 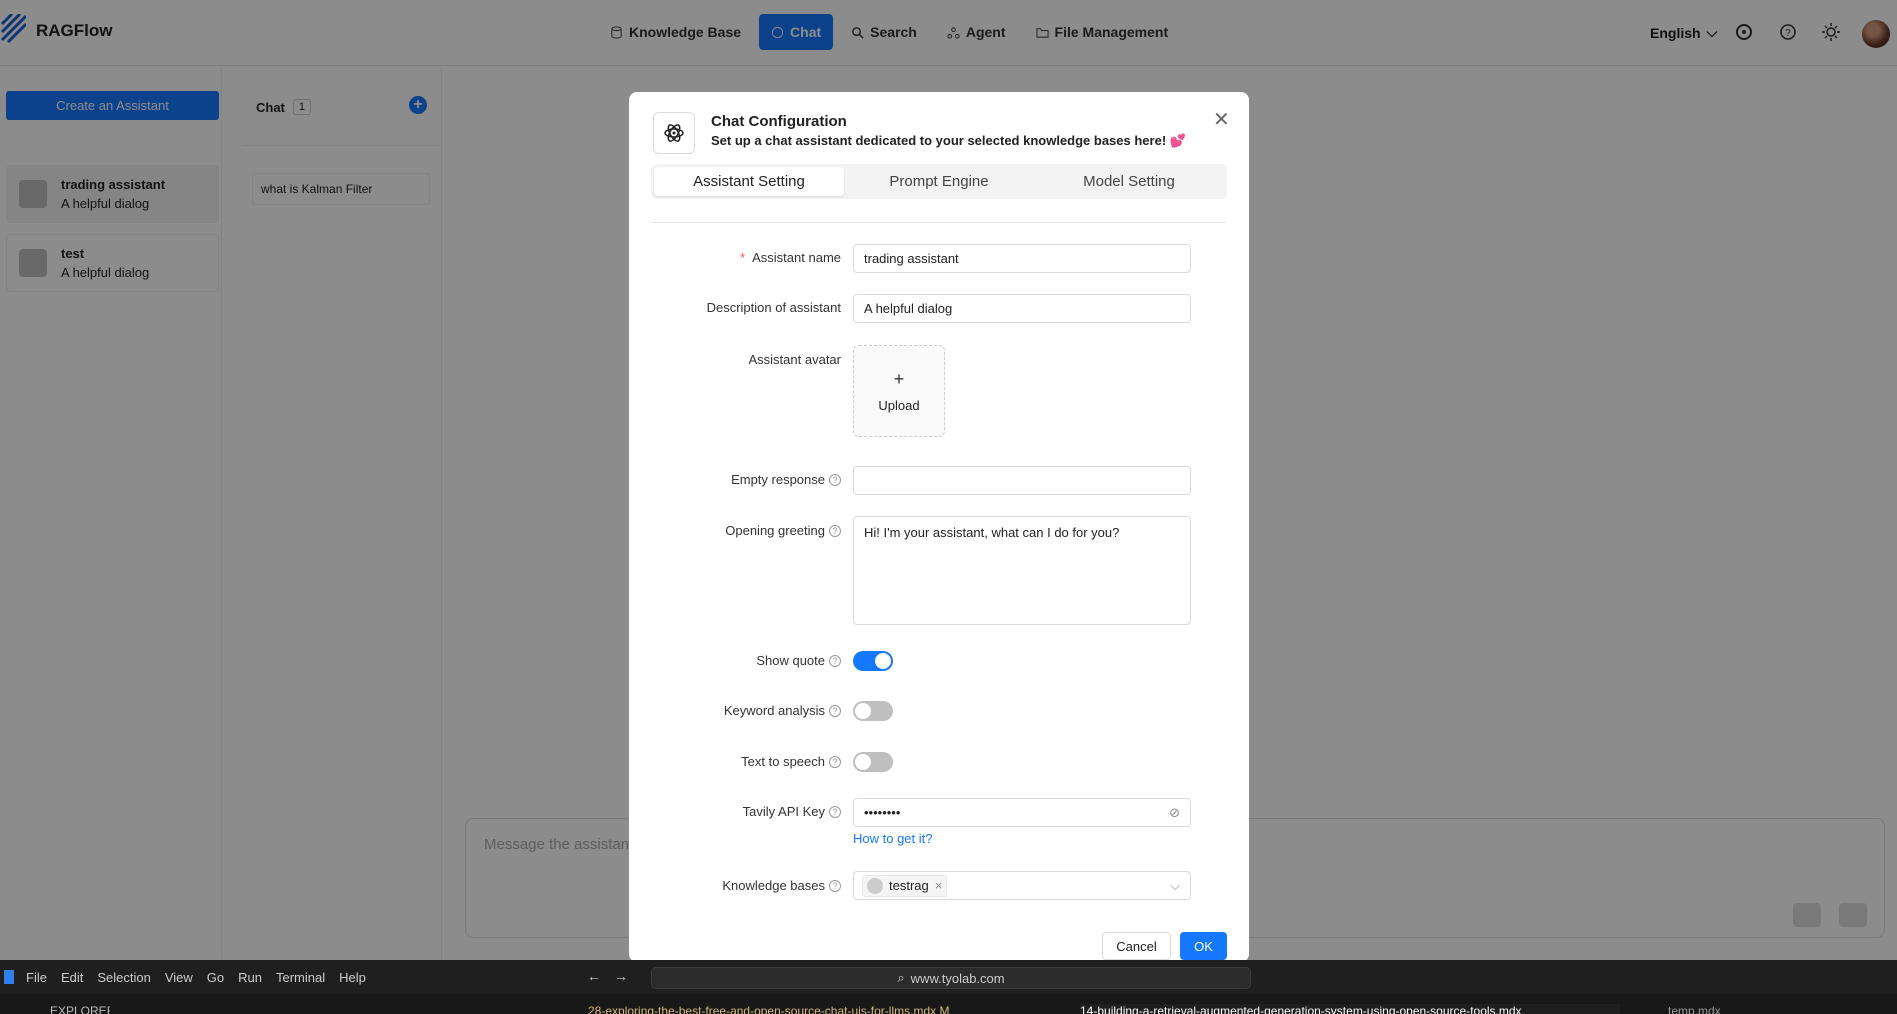 I want to click on remove-tag-icon: ×, so click(x=939, y=885).